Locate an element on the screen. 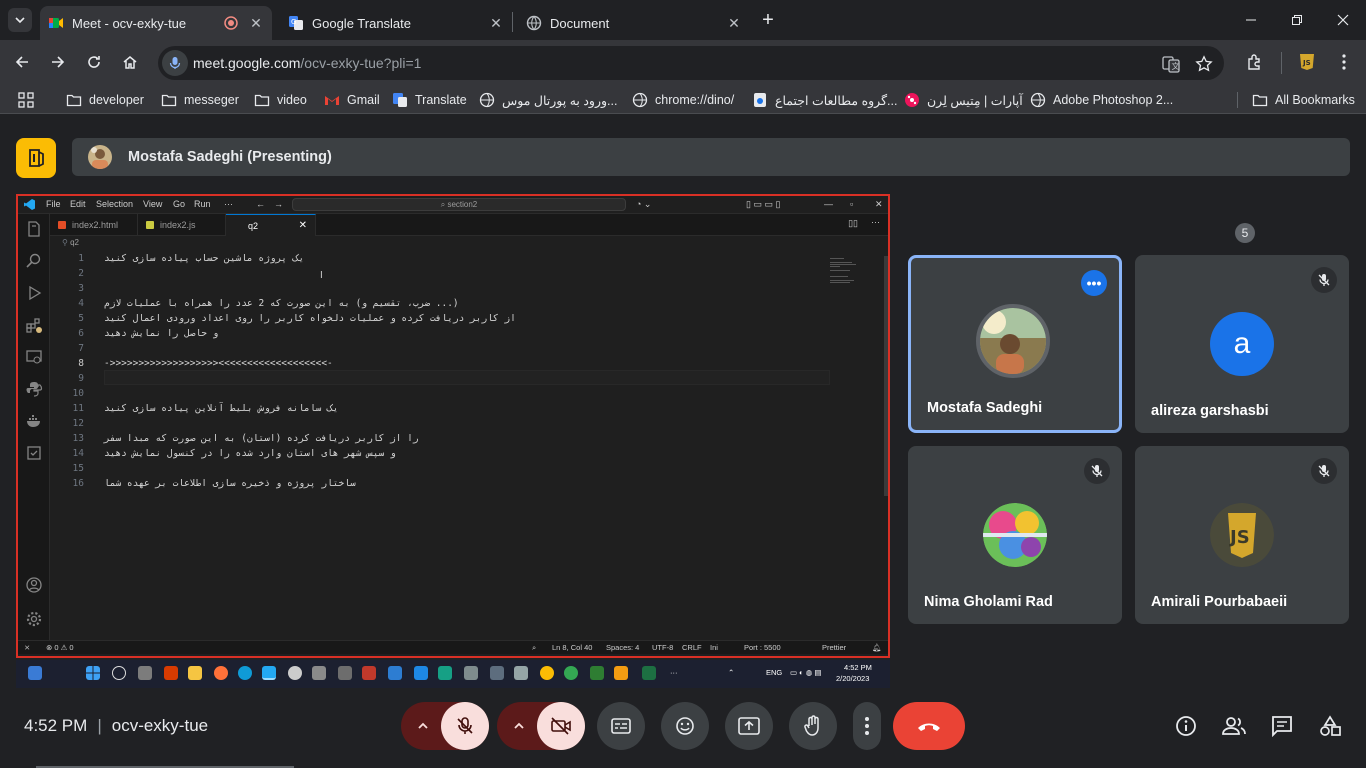  presentation-button is located at coordinates (36, 158).